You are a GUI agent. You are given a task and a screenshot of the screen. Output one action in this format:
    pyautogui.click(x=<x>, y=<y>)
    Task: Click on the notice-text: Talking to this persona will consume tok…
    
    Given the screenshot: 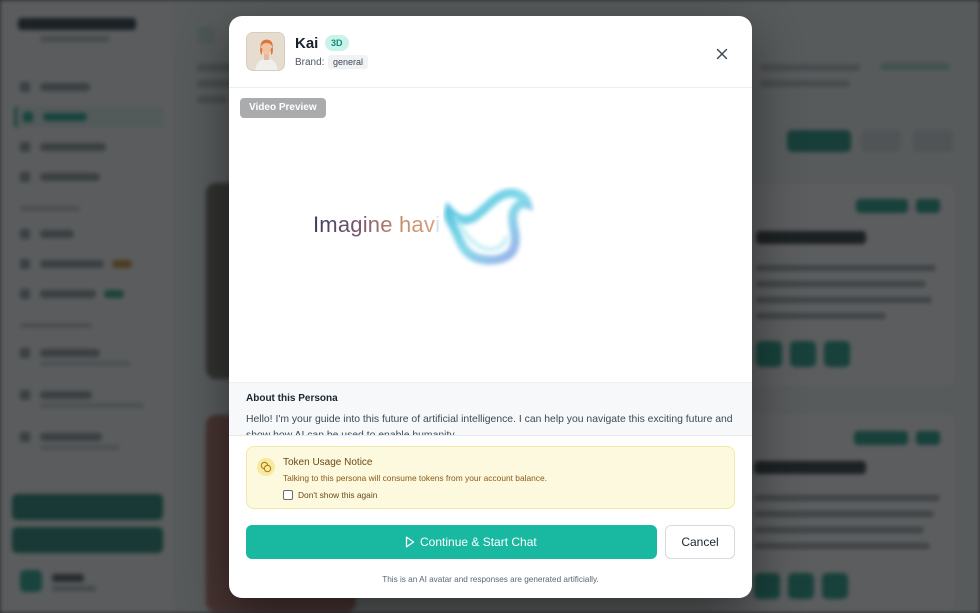 What is the action you would take?
    pyautogui.click(x=415, y=478)
    